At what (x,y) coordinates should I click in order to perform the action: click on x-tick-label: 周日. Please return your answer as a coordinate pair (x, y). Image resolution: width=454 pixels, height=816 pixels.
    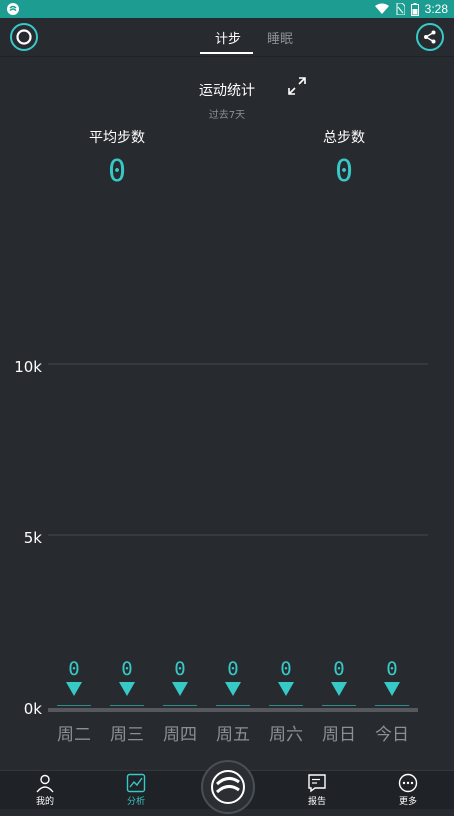
    Looking at the image, I should click on (339, 735).